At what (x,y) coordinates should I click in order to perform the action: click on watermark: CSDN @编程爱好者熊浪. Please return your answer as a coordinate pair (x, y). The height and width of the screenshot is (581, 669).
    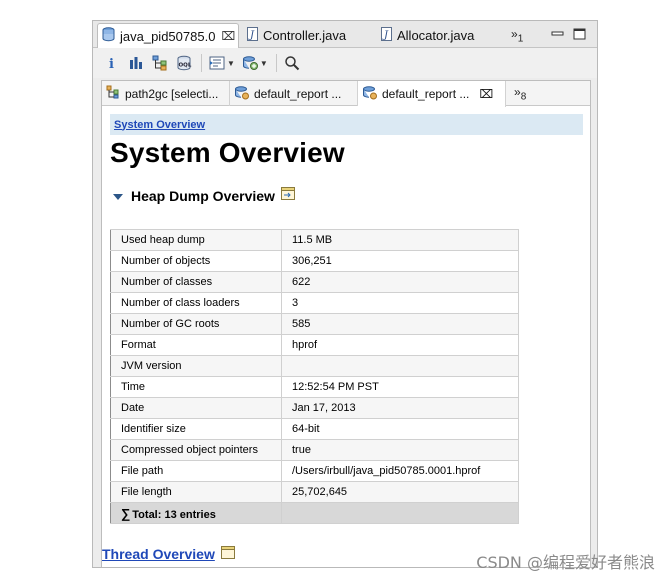
    Looking at the image, I should click on (565, 562).